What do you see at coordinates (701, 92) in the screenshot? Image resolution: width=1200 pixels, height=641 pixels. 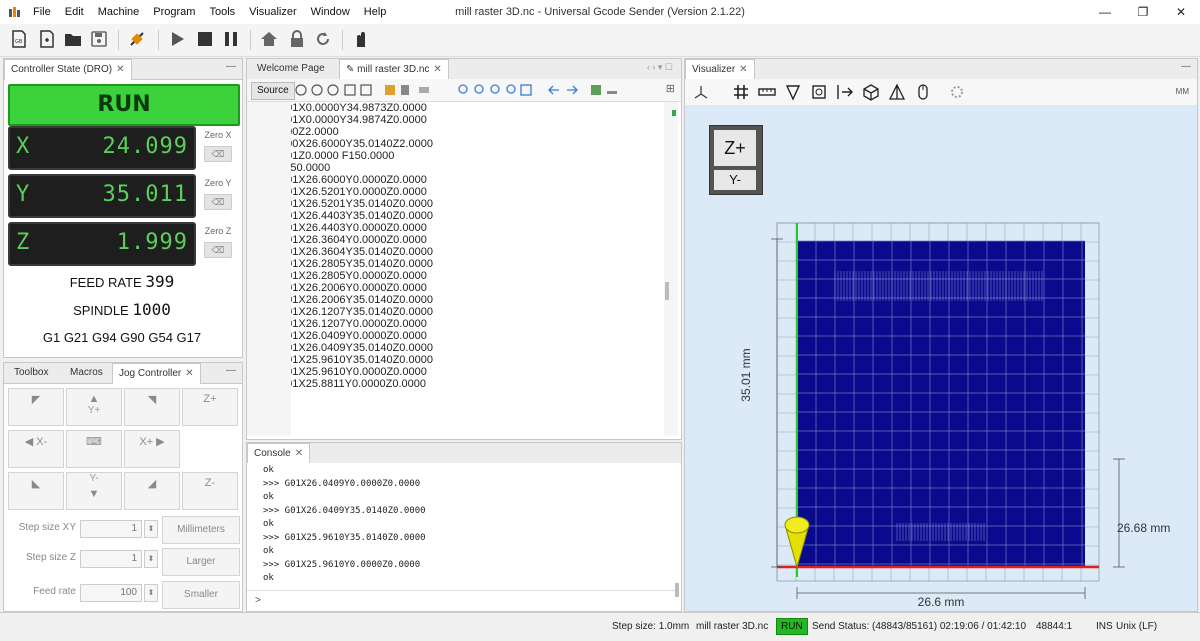 I see `view-orientation-icon` at bounding box center [701, 92].